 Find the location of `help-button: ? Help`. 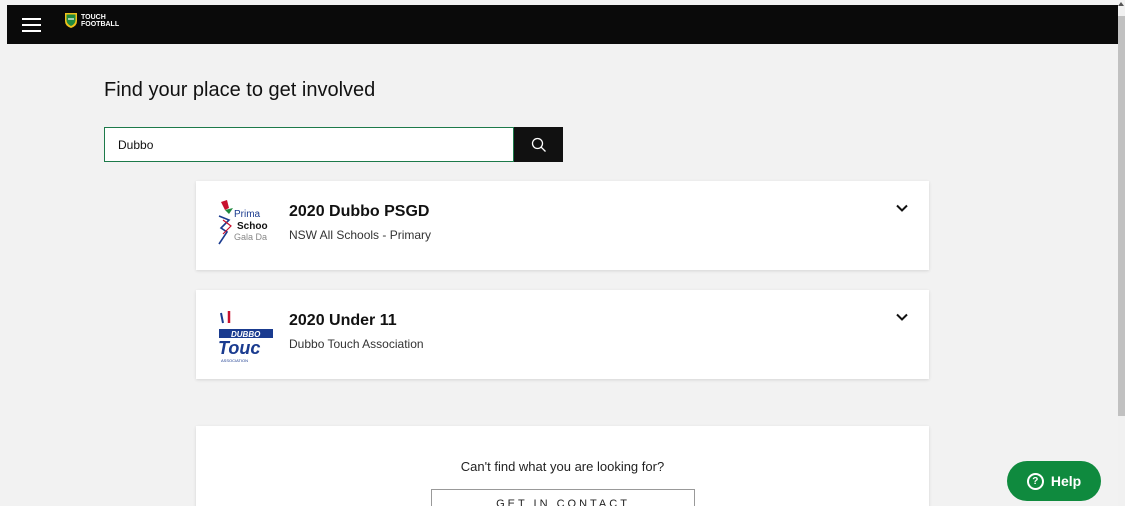

help-button: ? Help is located at coordinates (1054, 481).